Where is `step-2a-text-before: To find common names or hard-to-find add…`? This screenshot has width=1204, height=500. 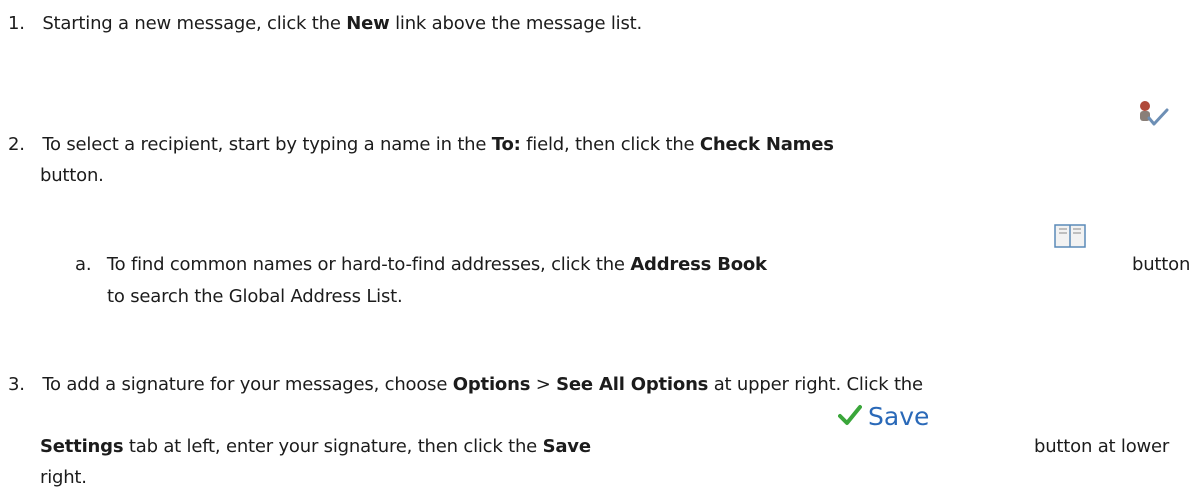 step-2a-text-before: To find common names or hard-to-find add… is located at coordinates (368, 264).